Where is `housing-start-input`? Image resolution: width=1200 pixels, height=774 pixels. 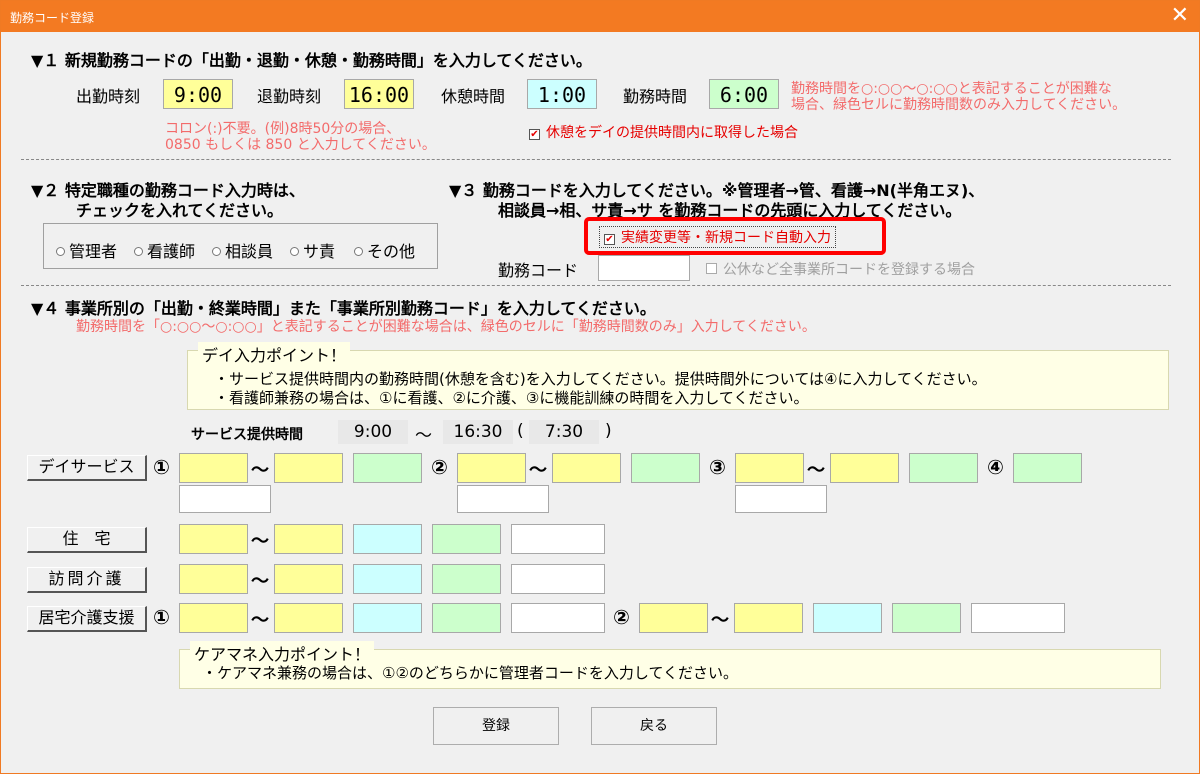
housing-start-input is located at coordinates (213, 539).